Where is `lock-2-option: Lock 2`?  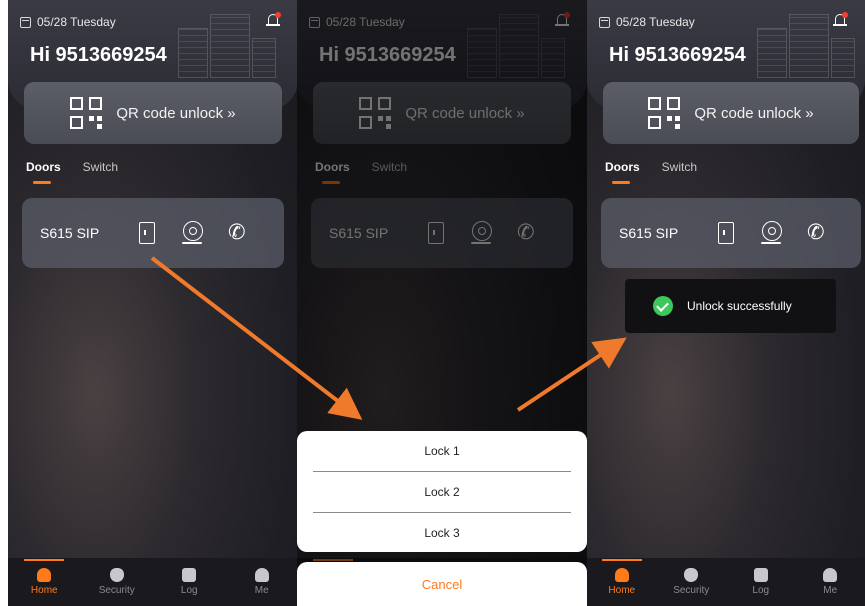
lock-2-option: Lock 2 is located at coordinates (442, 492).